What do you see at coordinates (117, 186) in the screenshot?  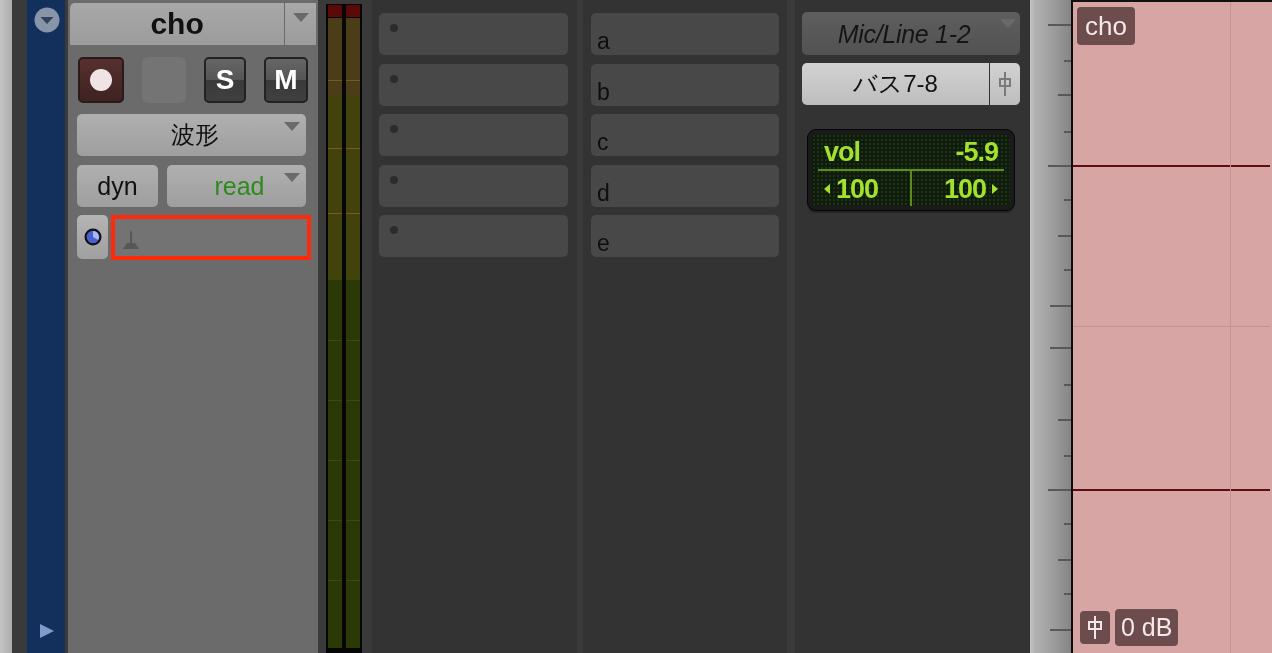 I see `dyn-button: dyn` at bounding box center [117, 186].